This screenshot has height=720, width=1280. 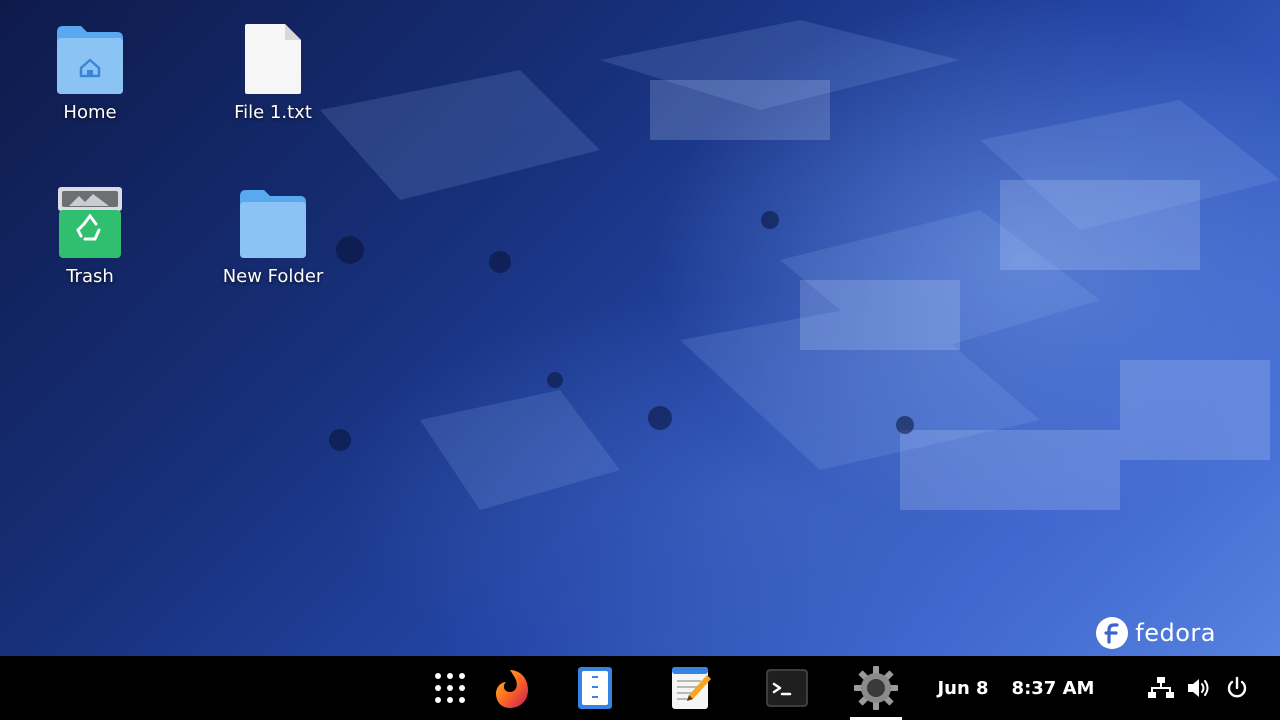 I want to click on volume-button, so click(x=1199, y=688).